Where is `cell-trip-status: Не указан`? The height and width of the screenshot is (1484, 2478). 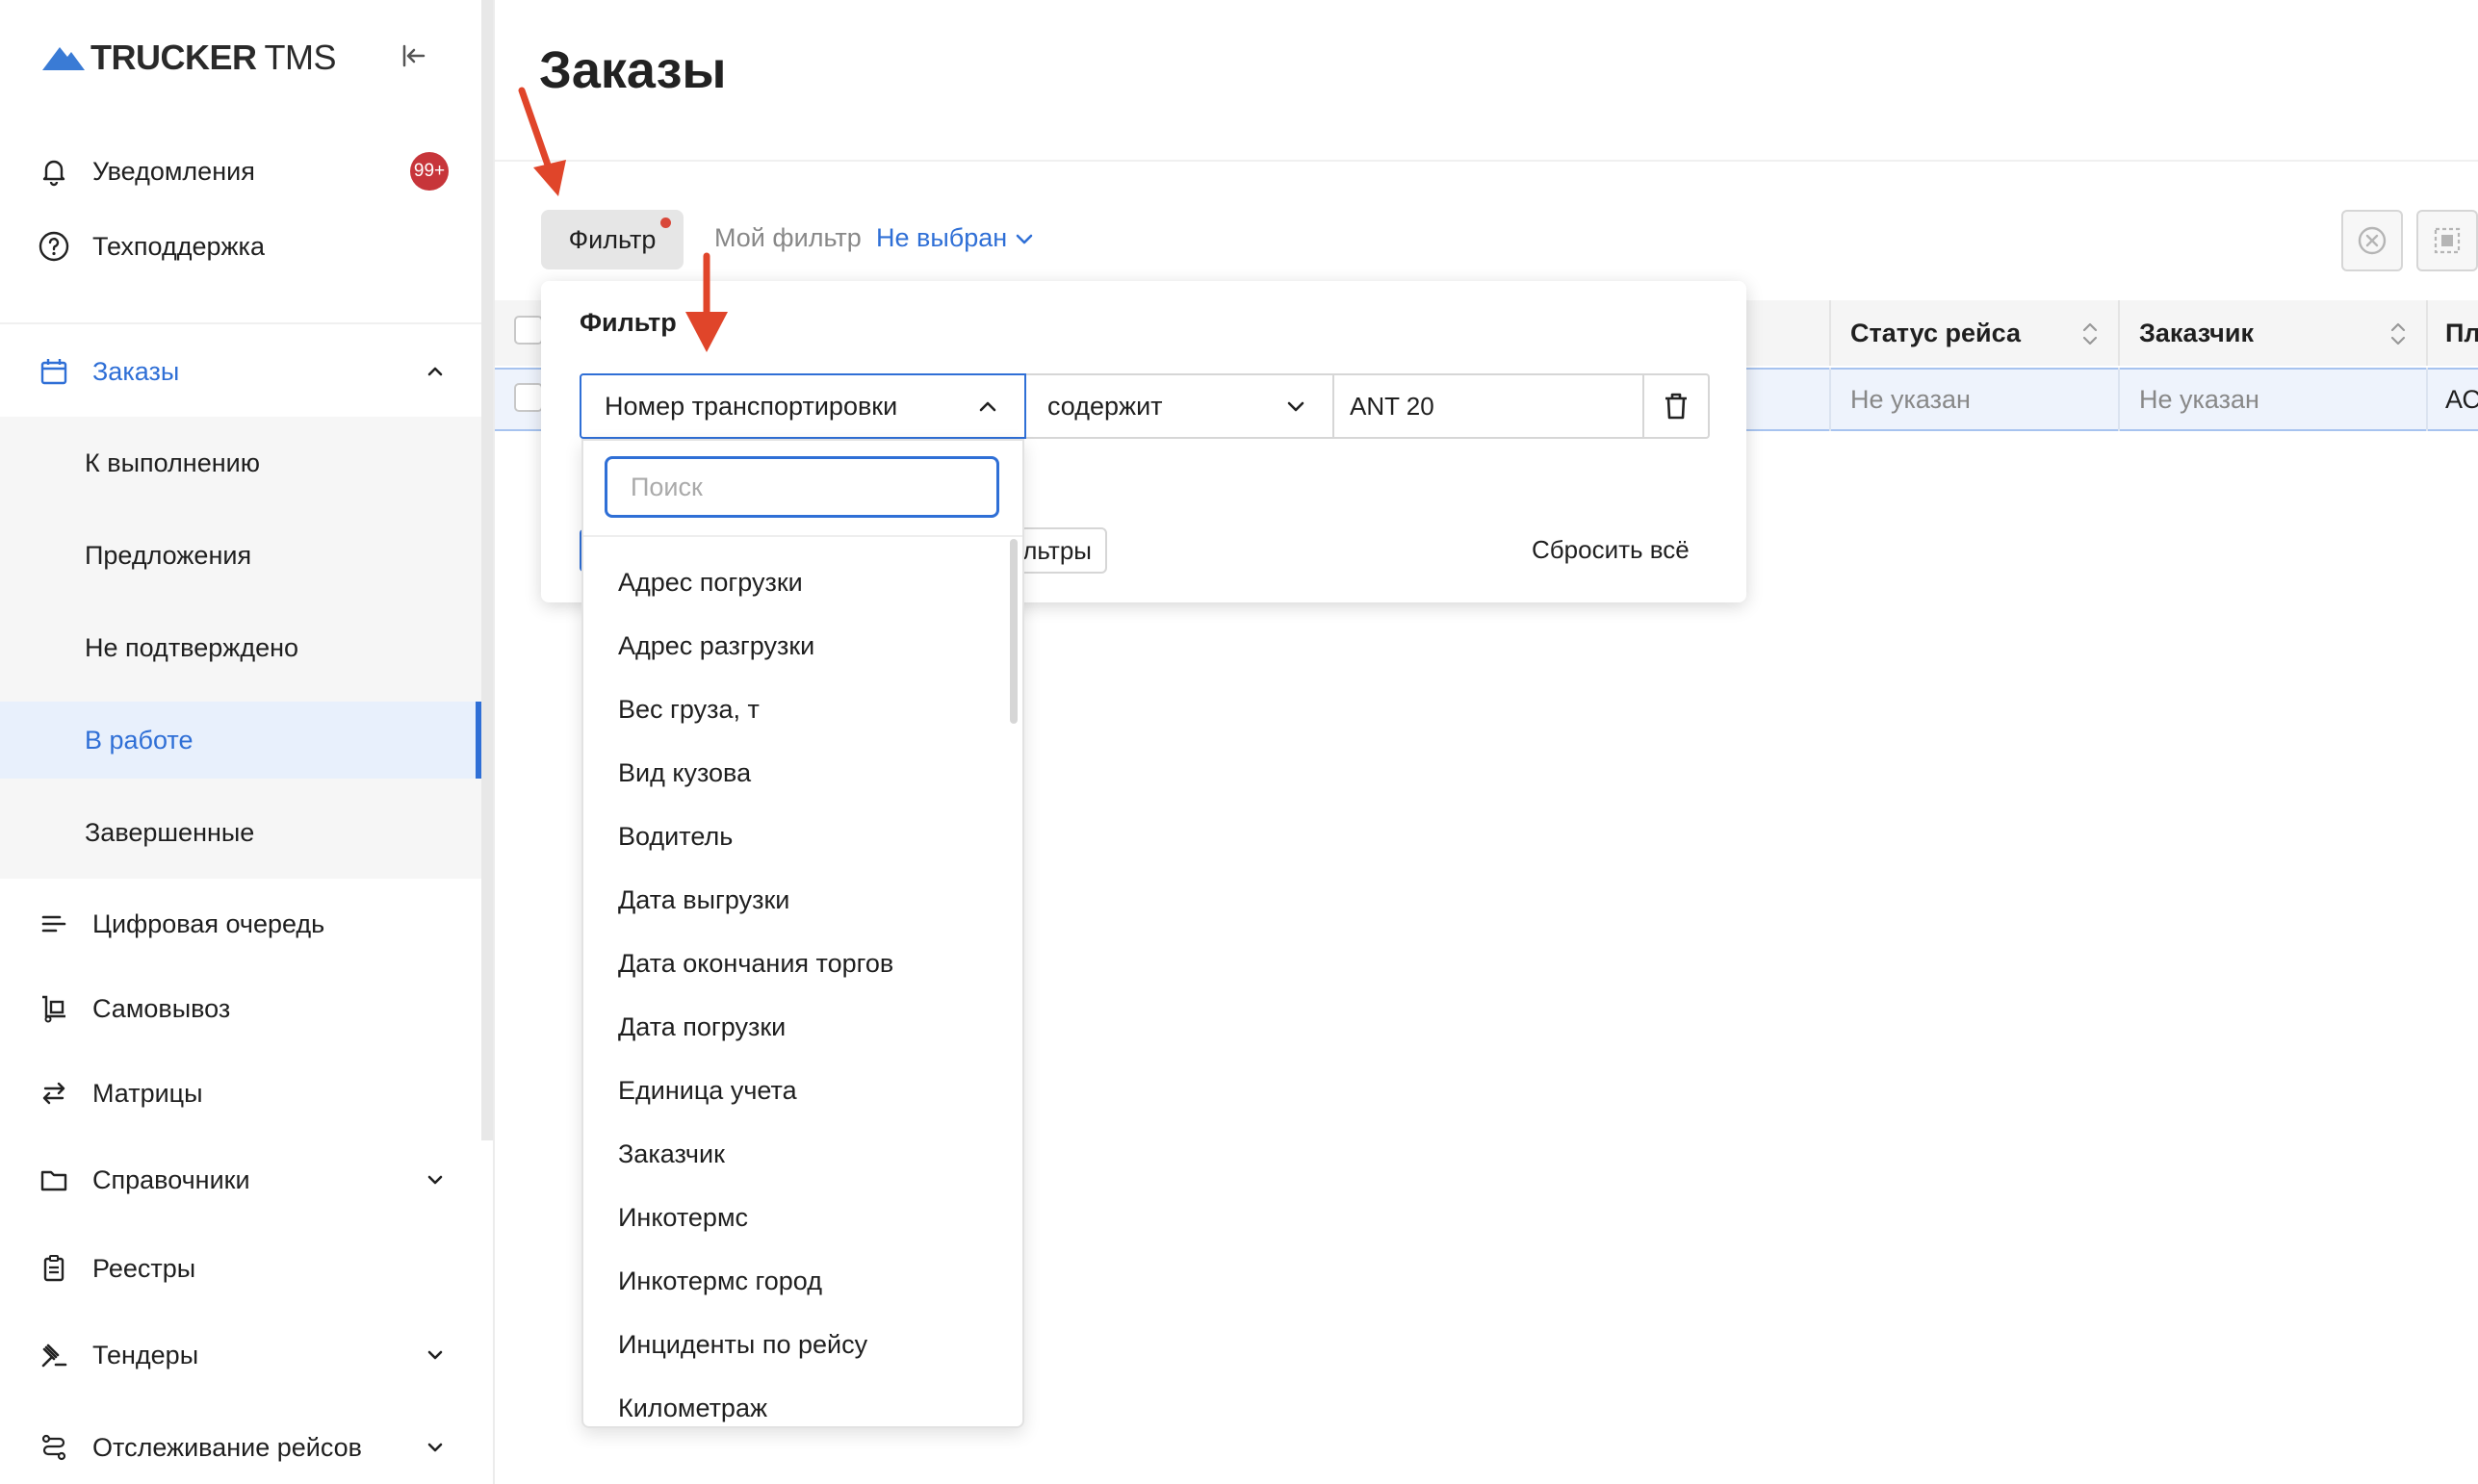 cell-trip-status: Не указан is located at coordinates (1911, 399).